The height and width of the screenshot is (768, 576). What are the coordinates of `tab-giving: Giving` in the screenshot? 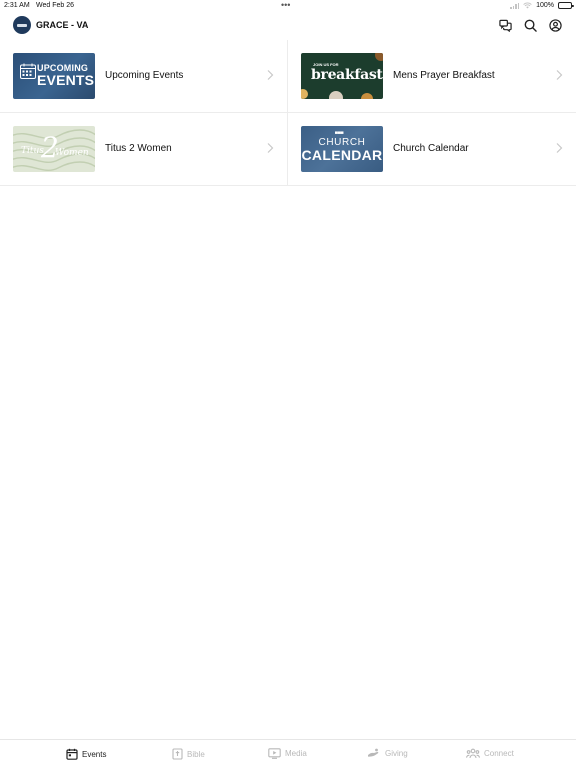 It's located at (387, 753).